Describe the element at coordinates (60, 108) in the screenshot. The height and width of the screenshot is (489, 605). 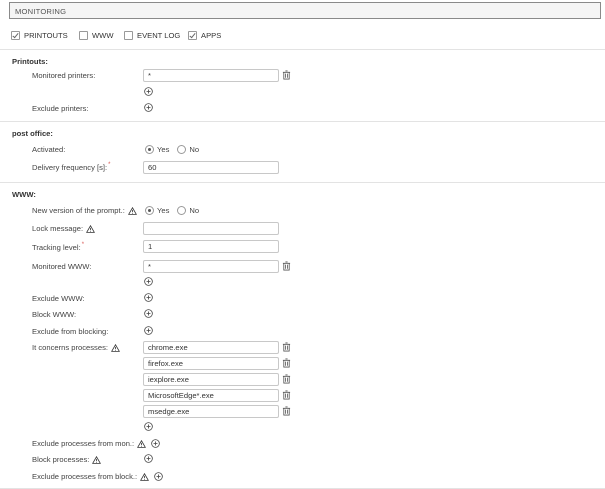
I see `exclude-printers-label: Exclude printers:` at that location.